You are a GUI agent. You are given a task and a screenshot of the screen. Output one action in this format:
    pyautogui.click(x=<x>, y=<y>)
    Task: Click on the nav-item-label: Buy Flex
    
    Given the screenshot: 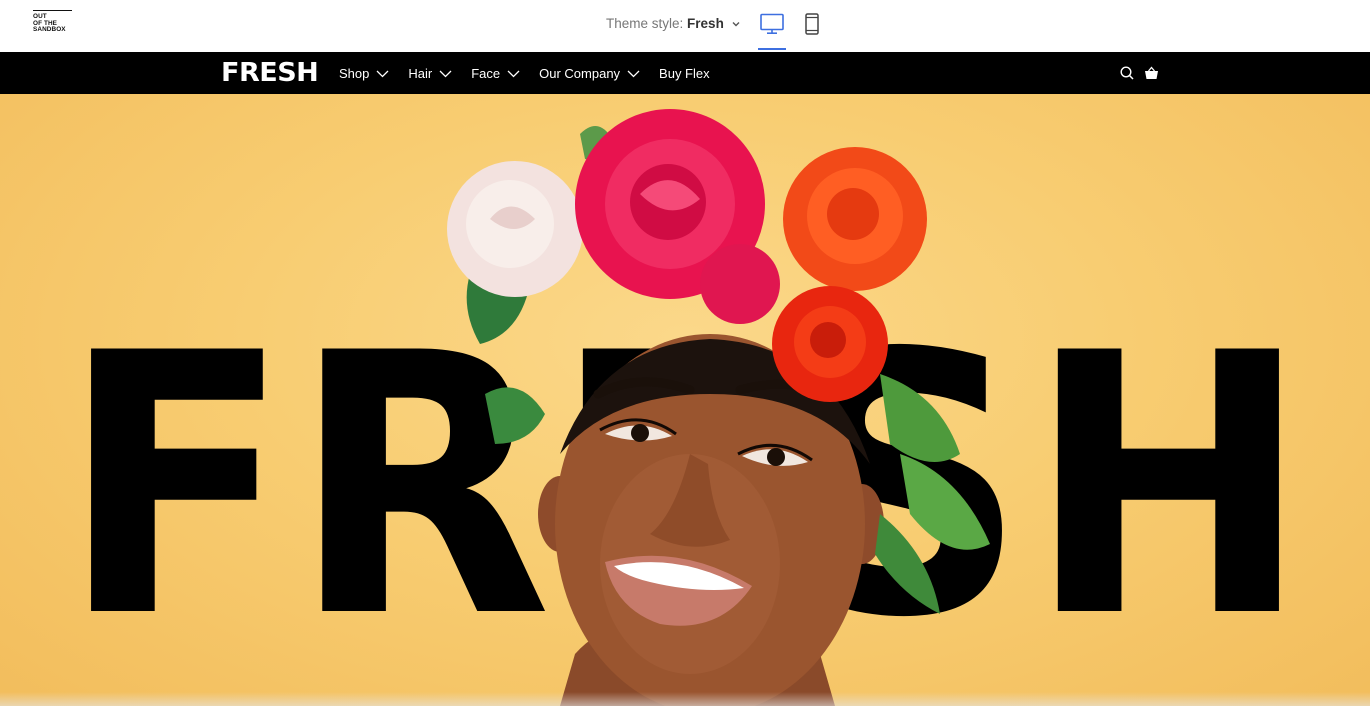 What is the action you would take?
    pyautogui.click(x=684, y=73)
    